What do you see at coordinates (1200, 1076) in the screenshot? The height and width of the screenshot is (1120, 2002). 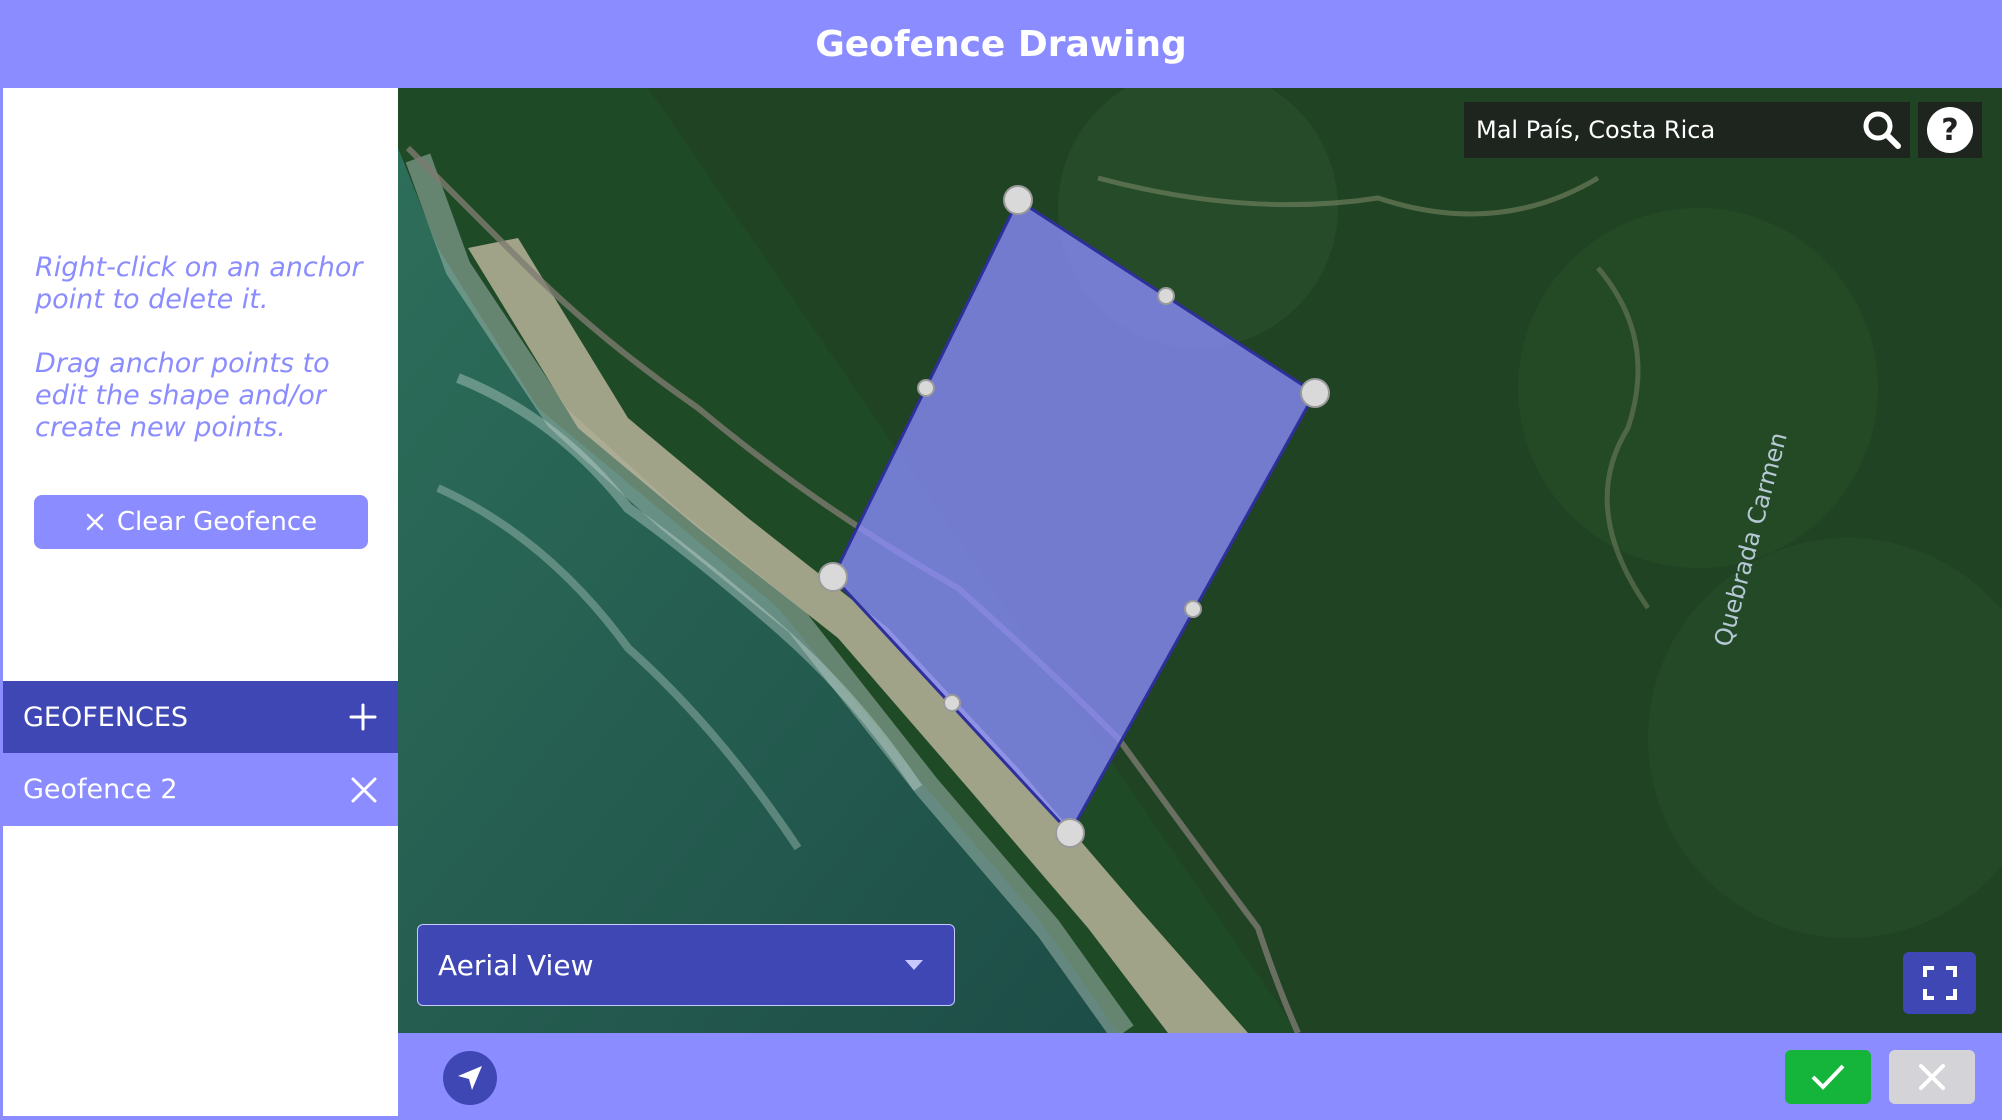 I see `footer-toolbar` at bounding box center [1200, 1076].